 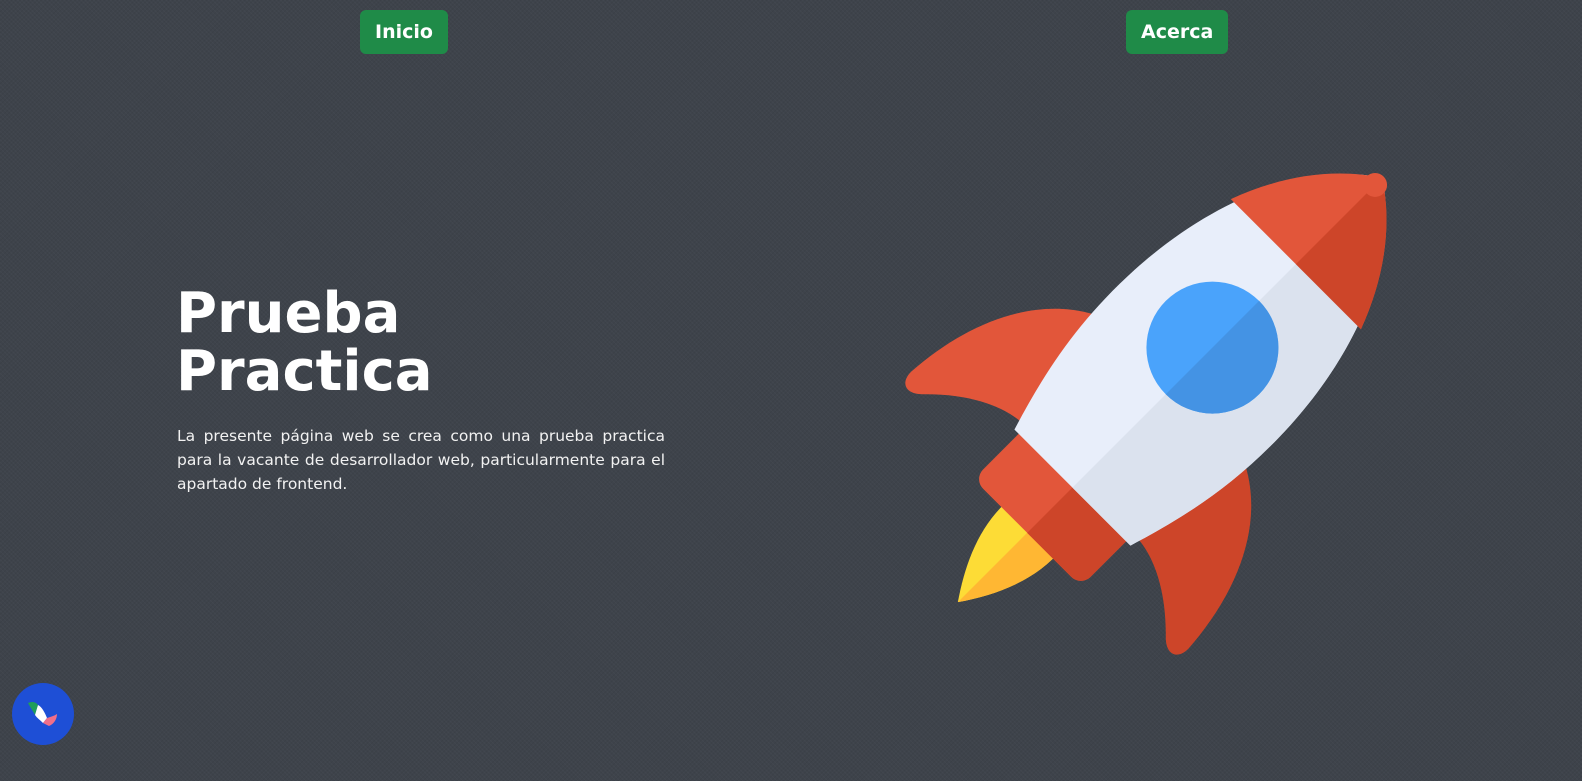 I want to click on acerca-button: Acerca, so click(x=1177, y=32).